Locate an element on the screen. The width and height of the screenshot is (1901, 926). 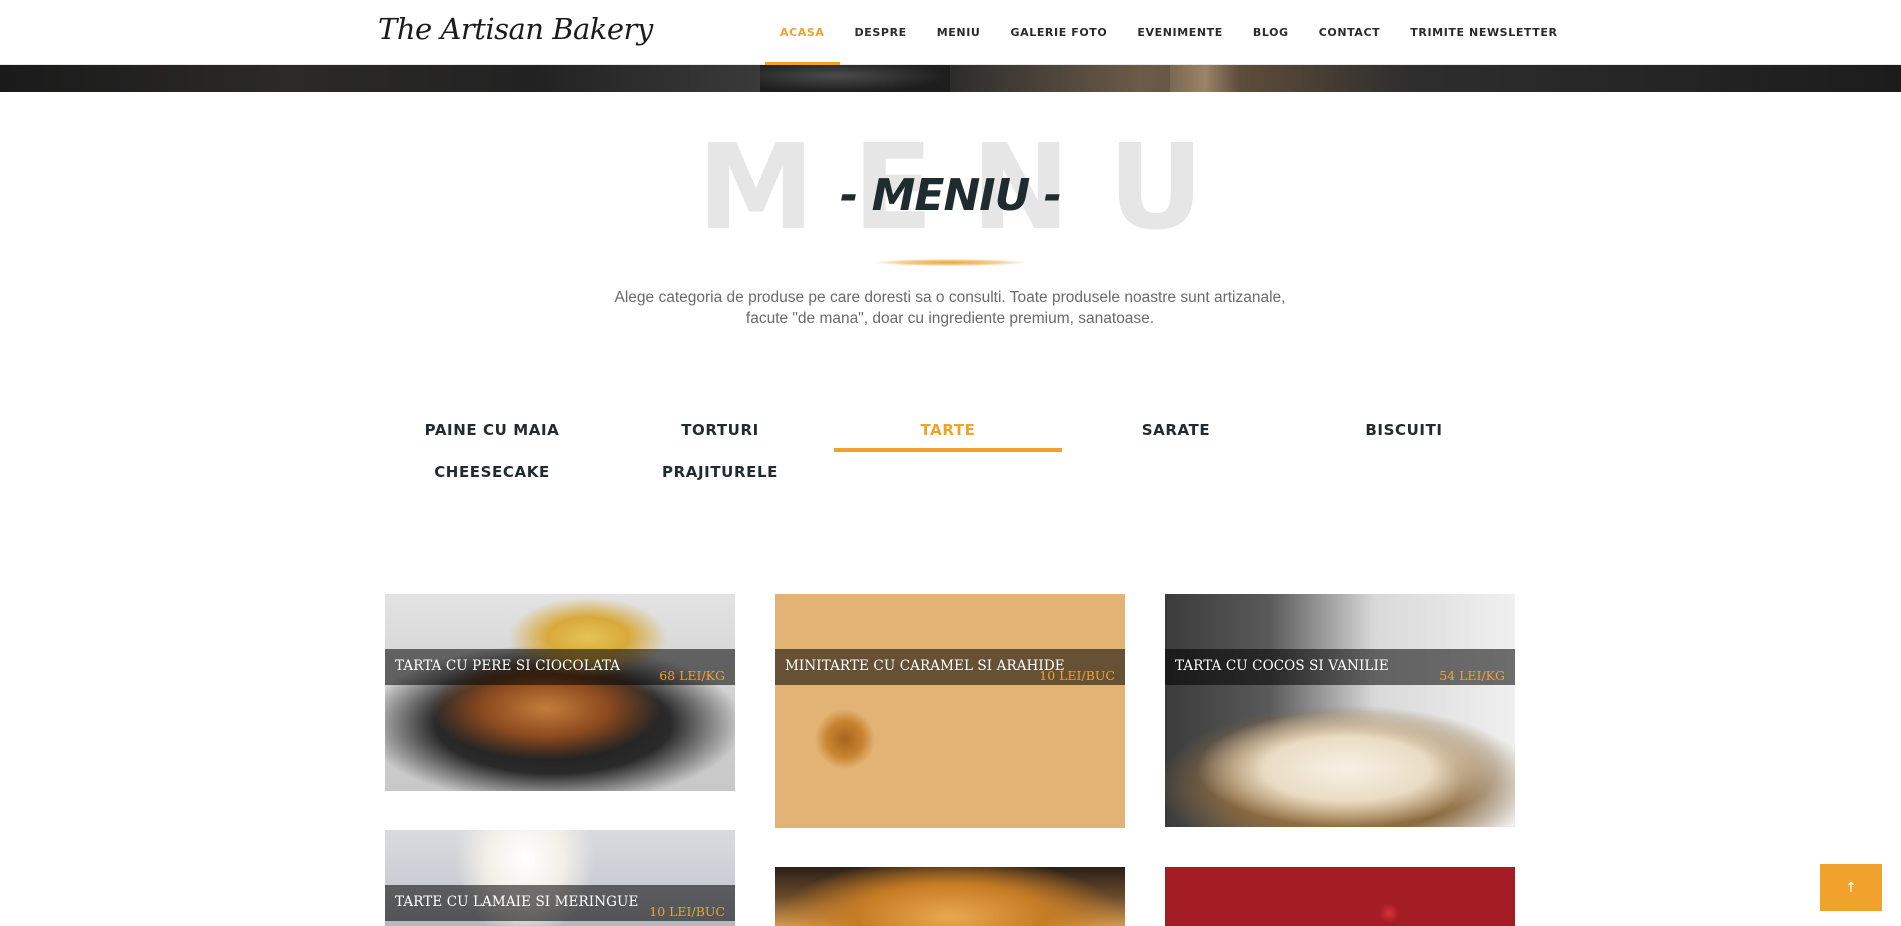
tab-prajiturele: PRAJITURELE is located at coordinates (720, 472).